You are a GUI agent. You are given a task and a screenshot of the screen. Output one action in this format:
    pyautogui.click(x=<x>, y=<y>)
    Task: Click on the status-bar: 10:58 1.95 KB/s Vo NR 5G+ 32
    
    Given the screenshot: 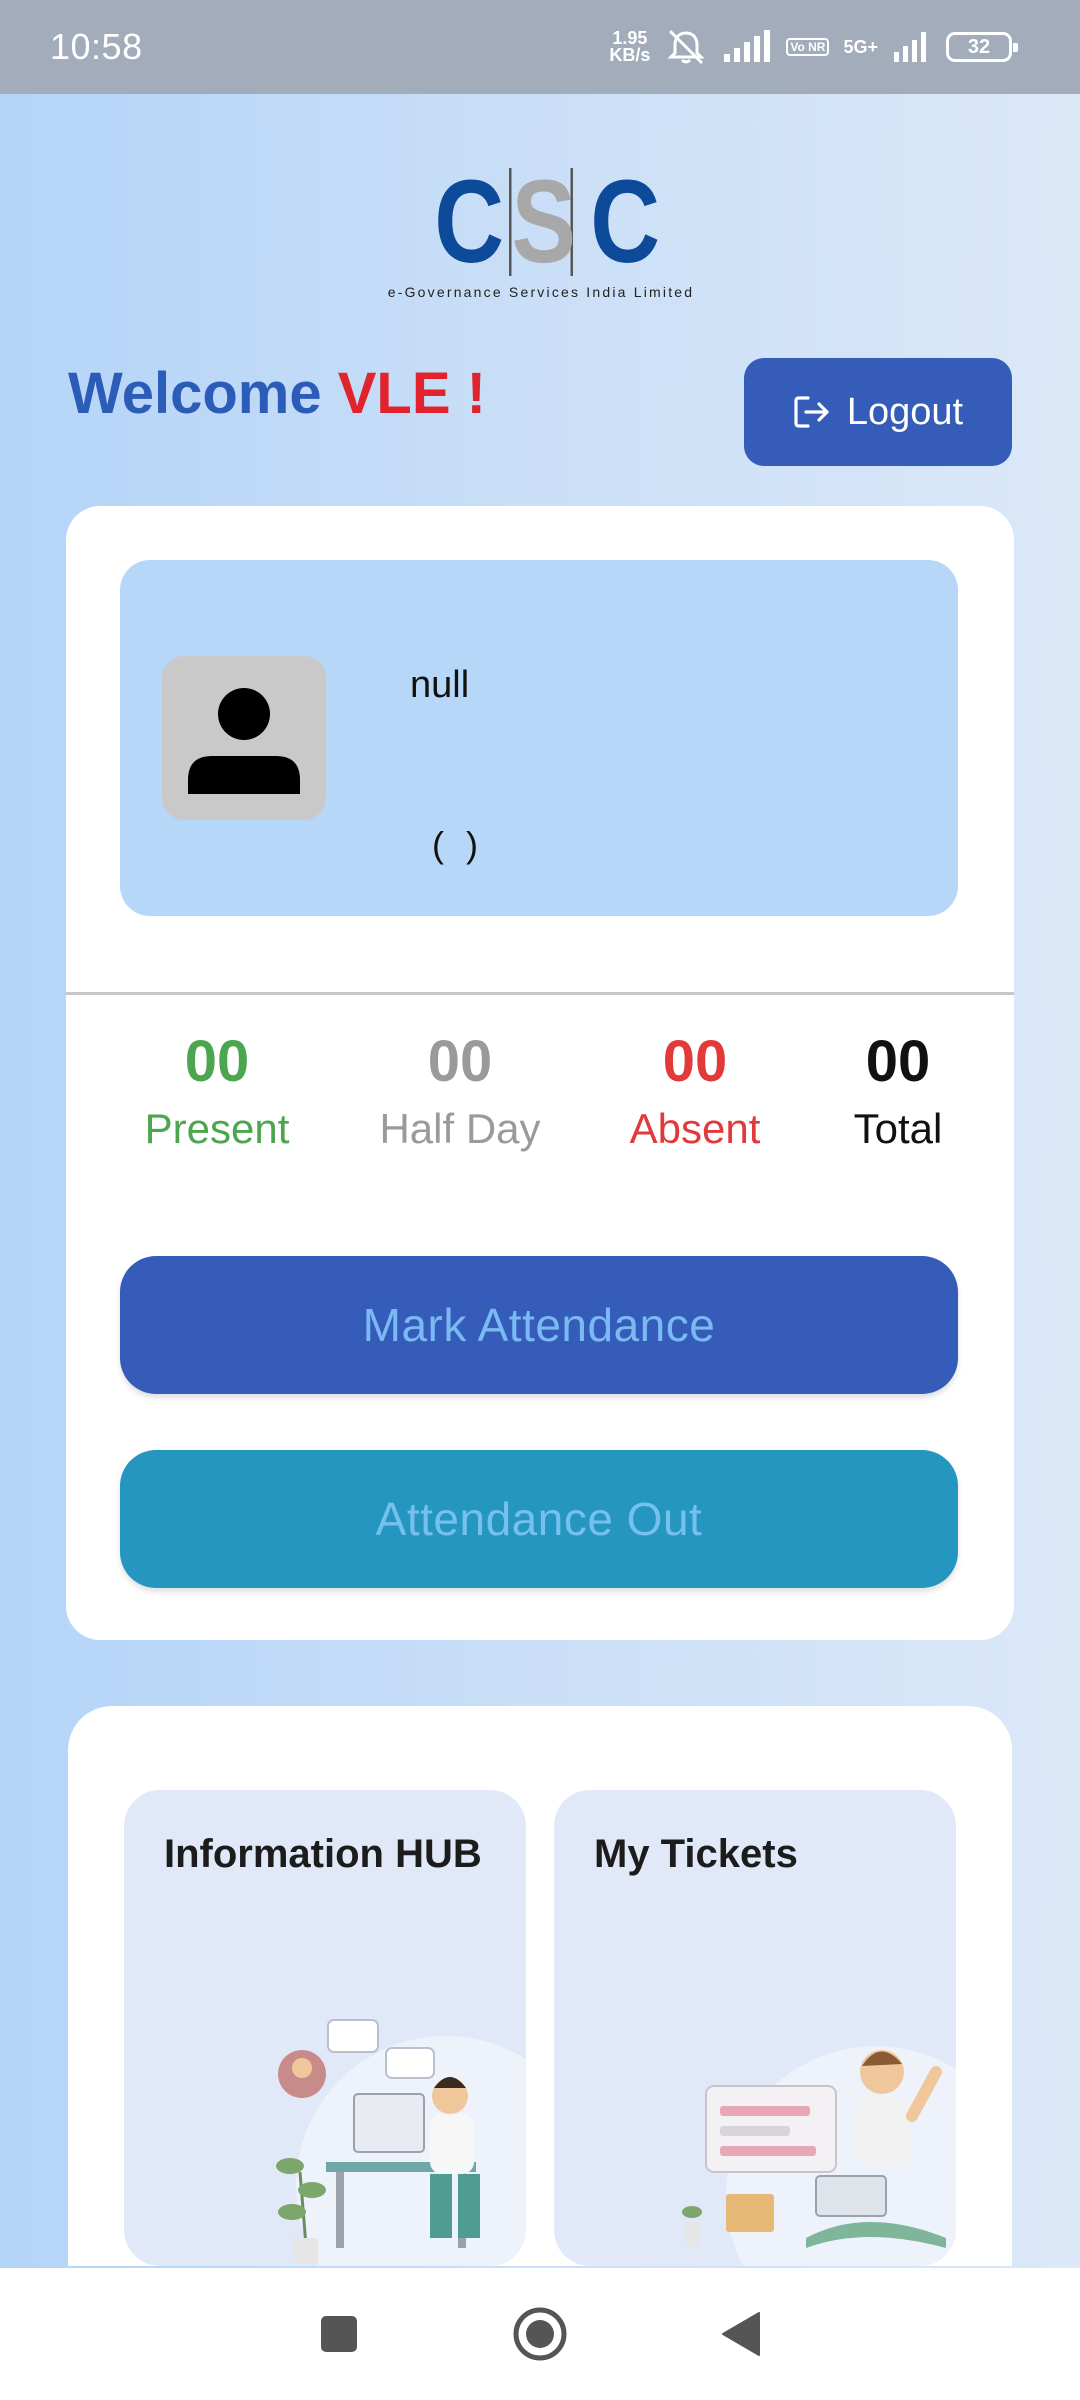 What is the action you would take?
    pyautogui.click(x=540, y=47)
    